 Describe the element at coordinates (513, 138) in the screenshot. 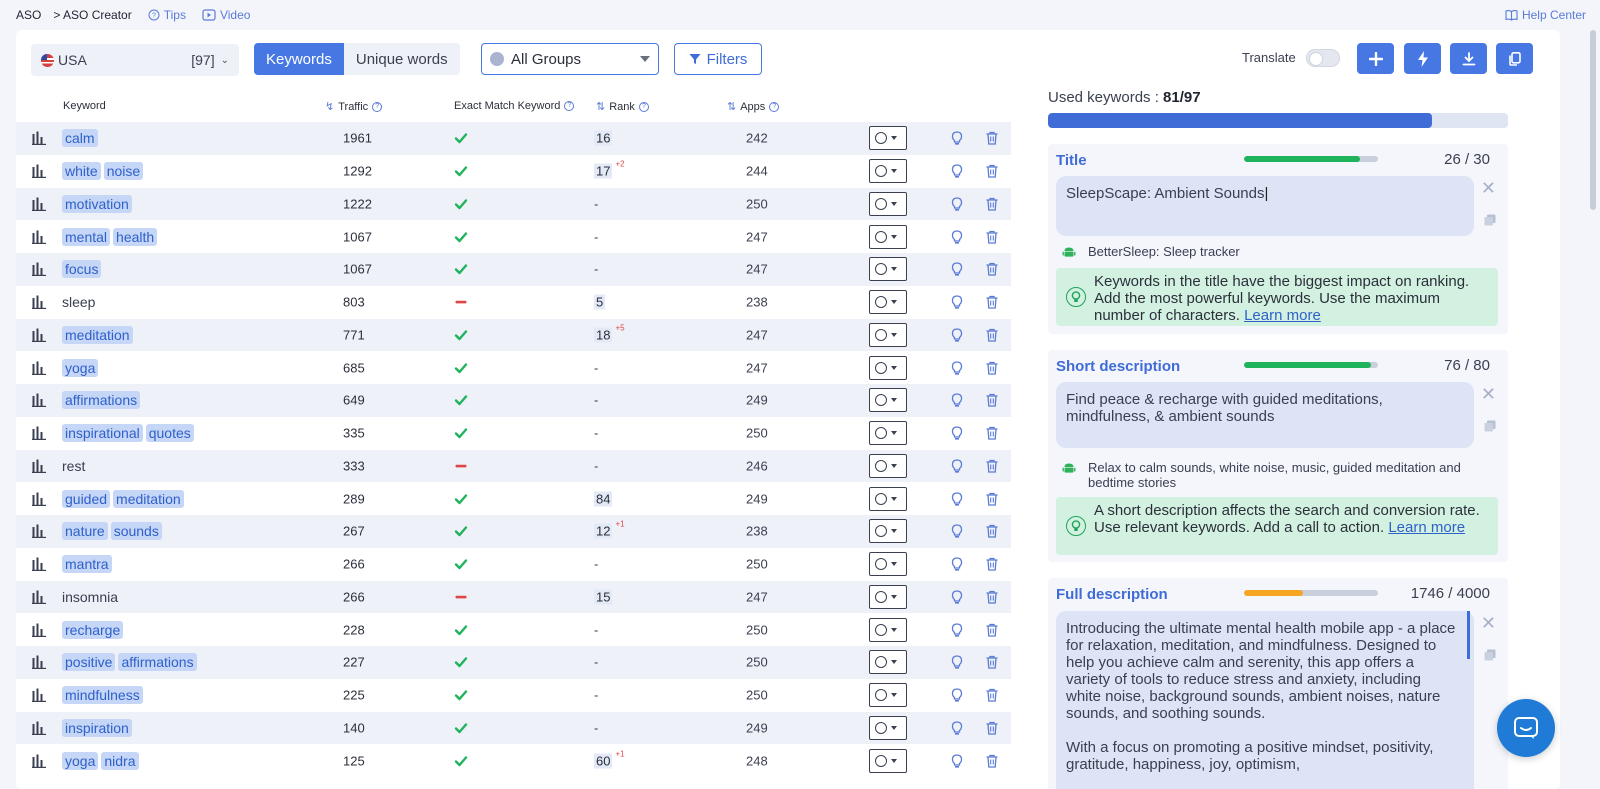

I see `table-row: calm 1961 16 242` at that location.